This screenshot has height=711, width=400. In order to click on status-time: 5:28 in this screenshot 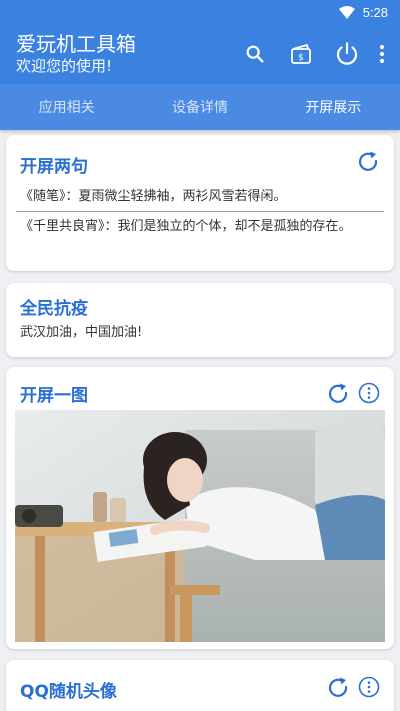, I will do `click(375, 12)`.